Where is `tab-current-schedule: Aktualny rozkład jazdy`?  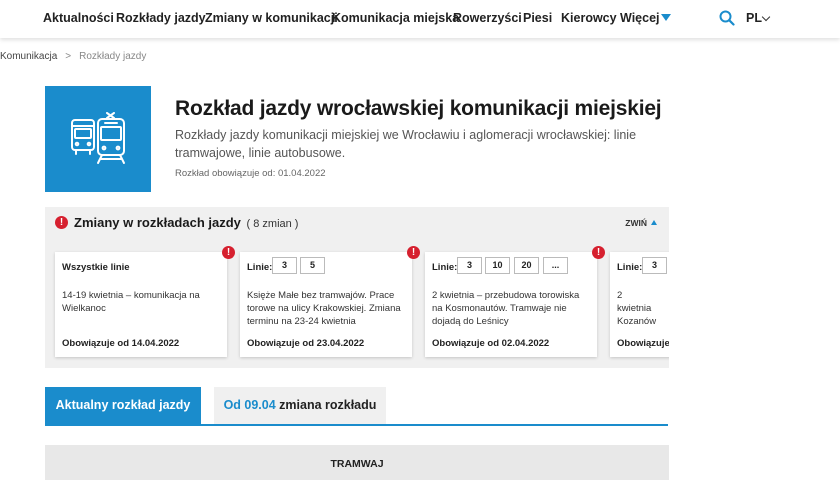
tab-current-schedule: Aktualny rozkład jazdy is located at coordinates (123, 405).